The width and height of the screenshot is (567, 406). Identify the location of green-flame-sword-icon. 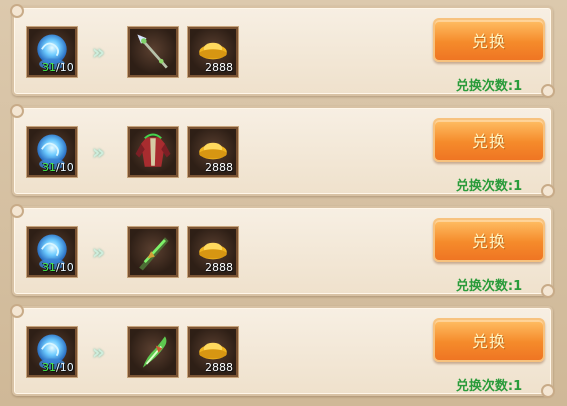
(154, 352).